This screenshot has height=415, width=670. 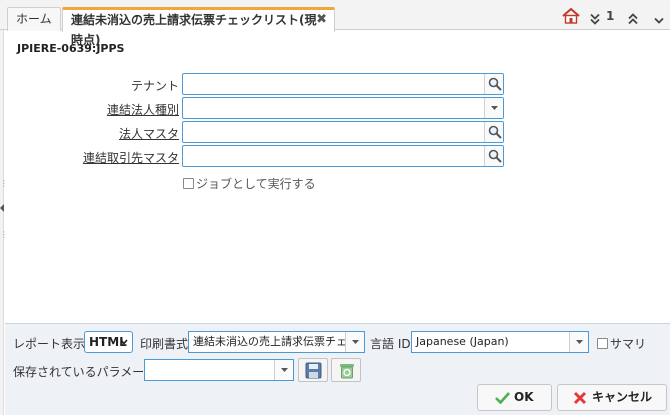 I want to click on consolidated-corp-type-select, so click(x=343, y=108).